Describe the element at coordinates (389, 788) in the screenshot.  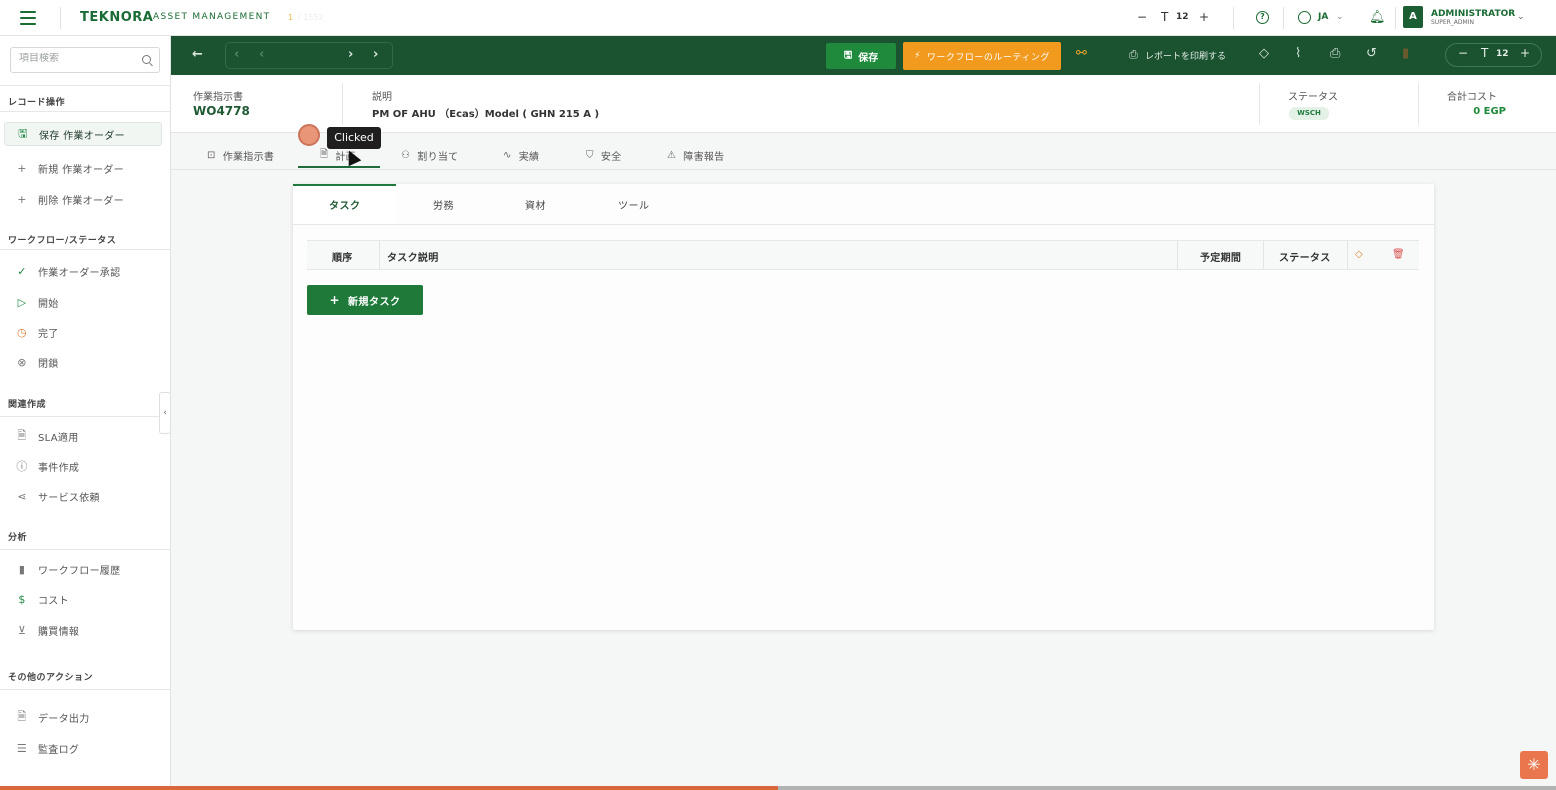
I see `page-progress-fill` at that location.